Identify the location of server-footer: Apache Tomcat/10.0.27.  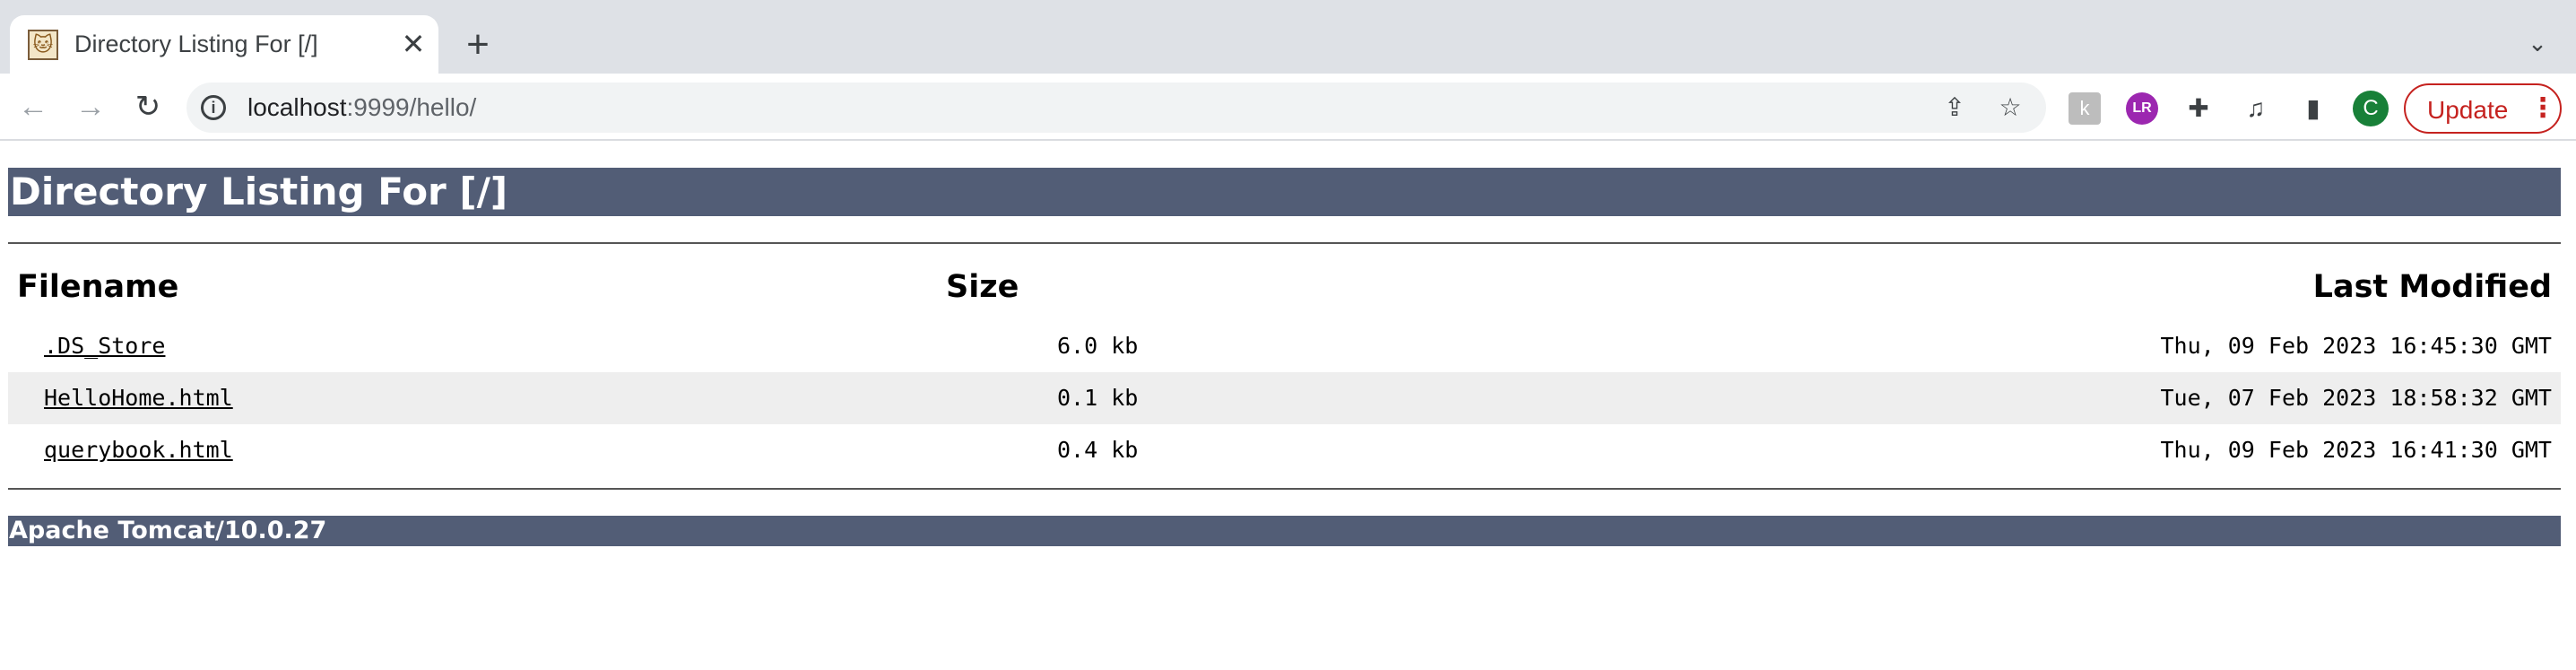
(1284, 531).